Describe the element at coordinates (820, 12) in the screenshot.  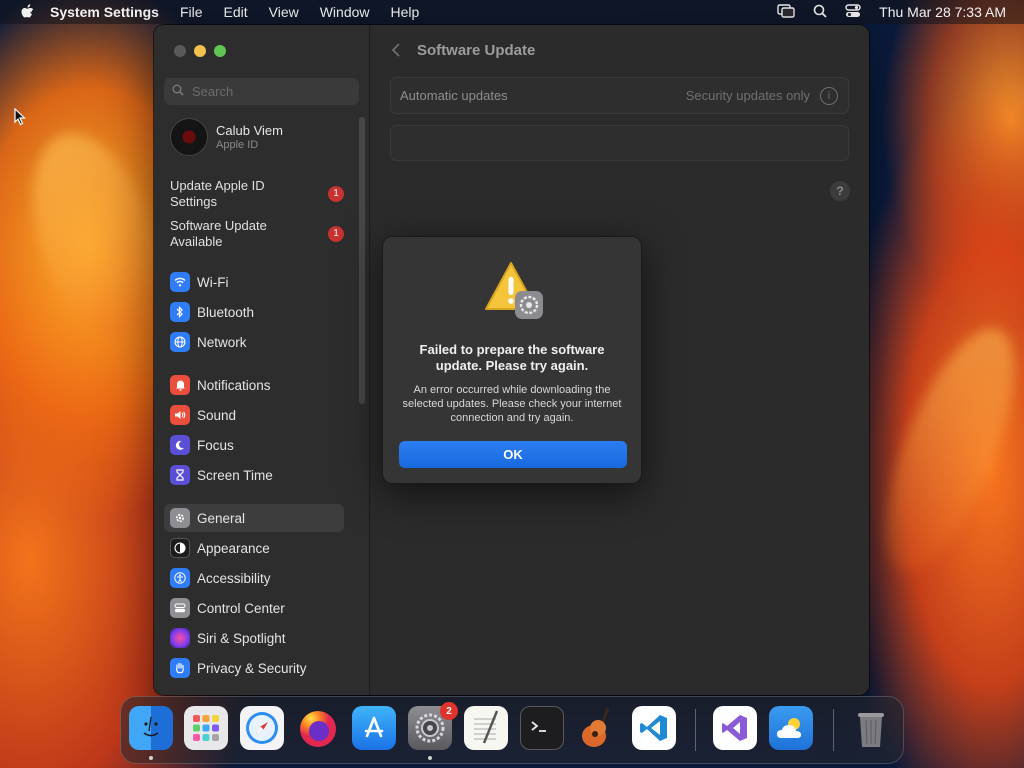
I see `spotlight-search-icon` at that location.